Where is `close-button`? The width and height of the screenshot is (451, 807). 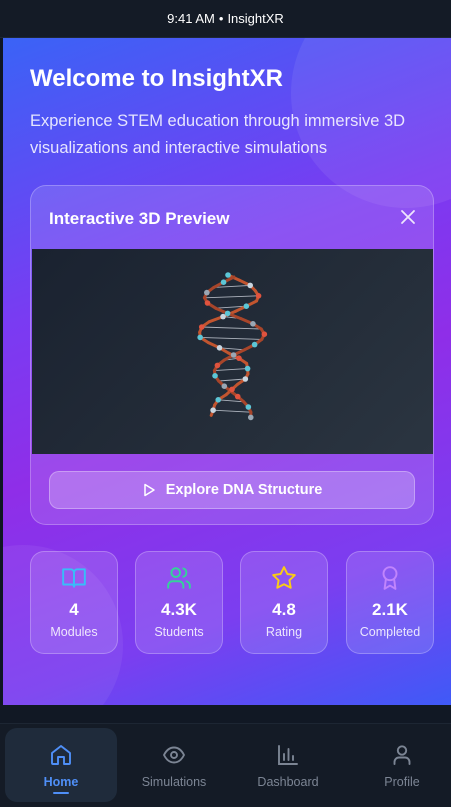 close-button is located at coordinates (408, 217).